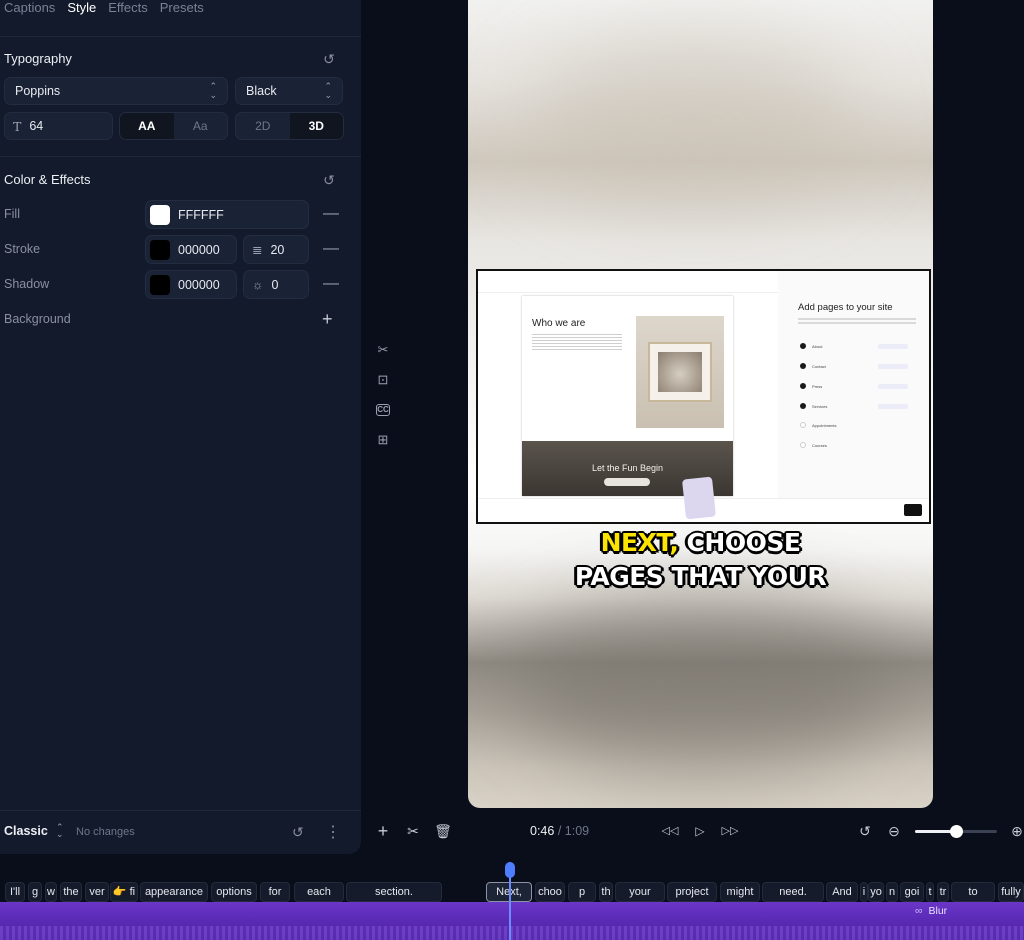  I want to click on effect-tag: ∞ Blur, so click(931, 911).